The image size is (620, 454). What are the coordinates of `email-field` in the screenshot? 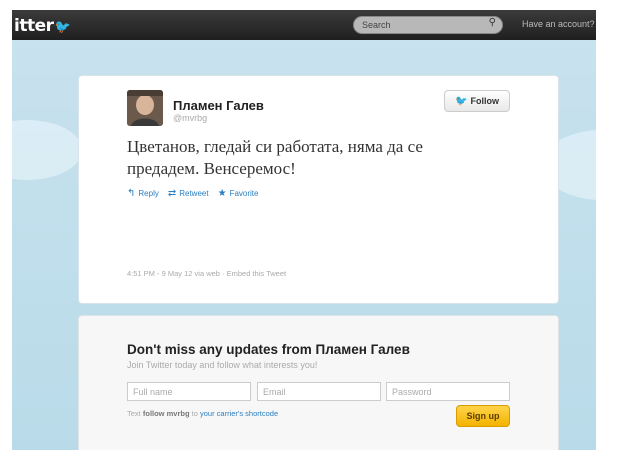 It's located at (319, 391).